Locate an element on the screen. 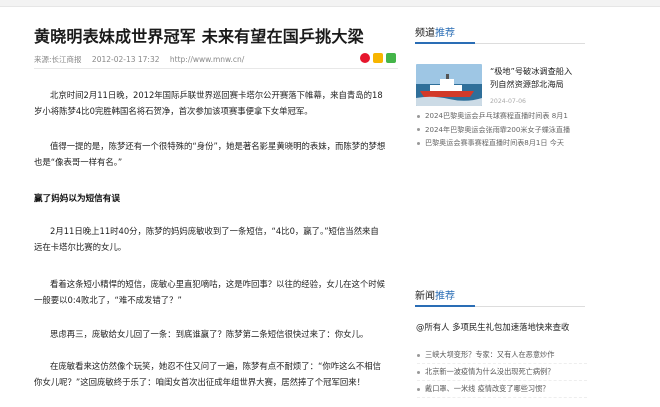  article-datetime: 2012-02-13 17:32 is located at coordinates (125, 59).